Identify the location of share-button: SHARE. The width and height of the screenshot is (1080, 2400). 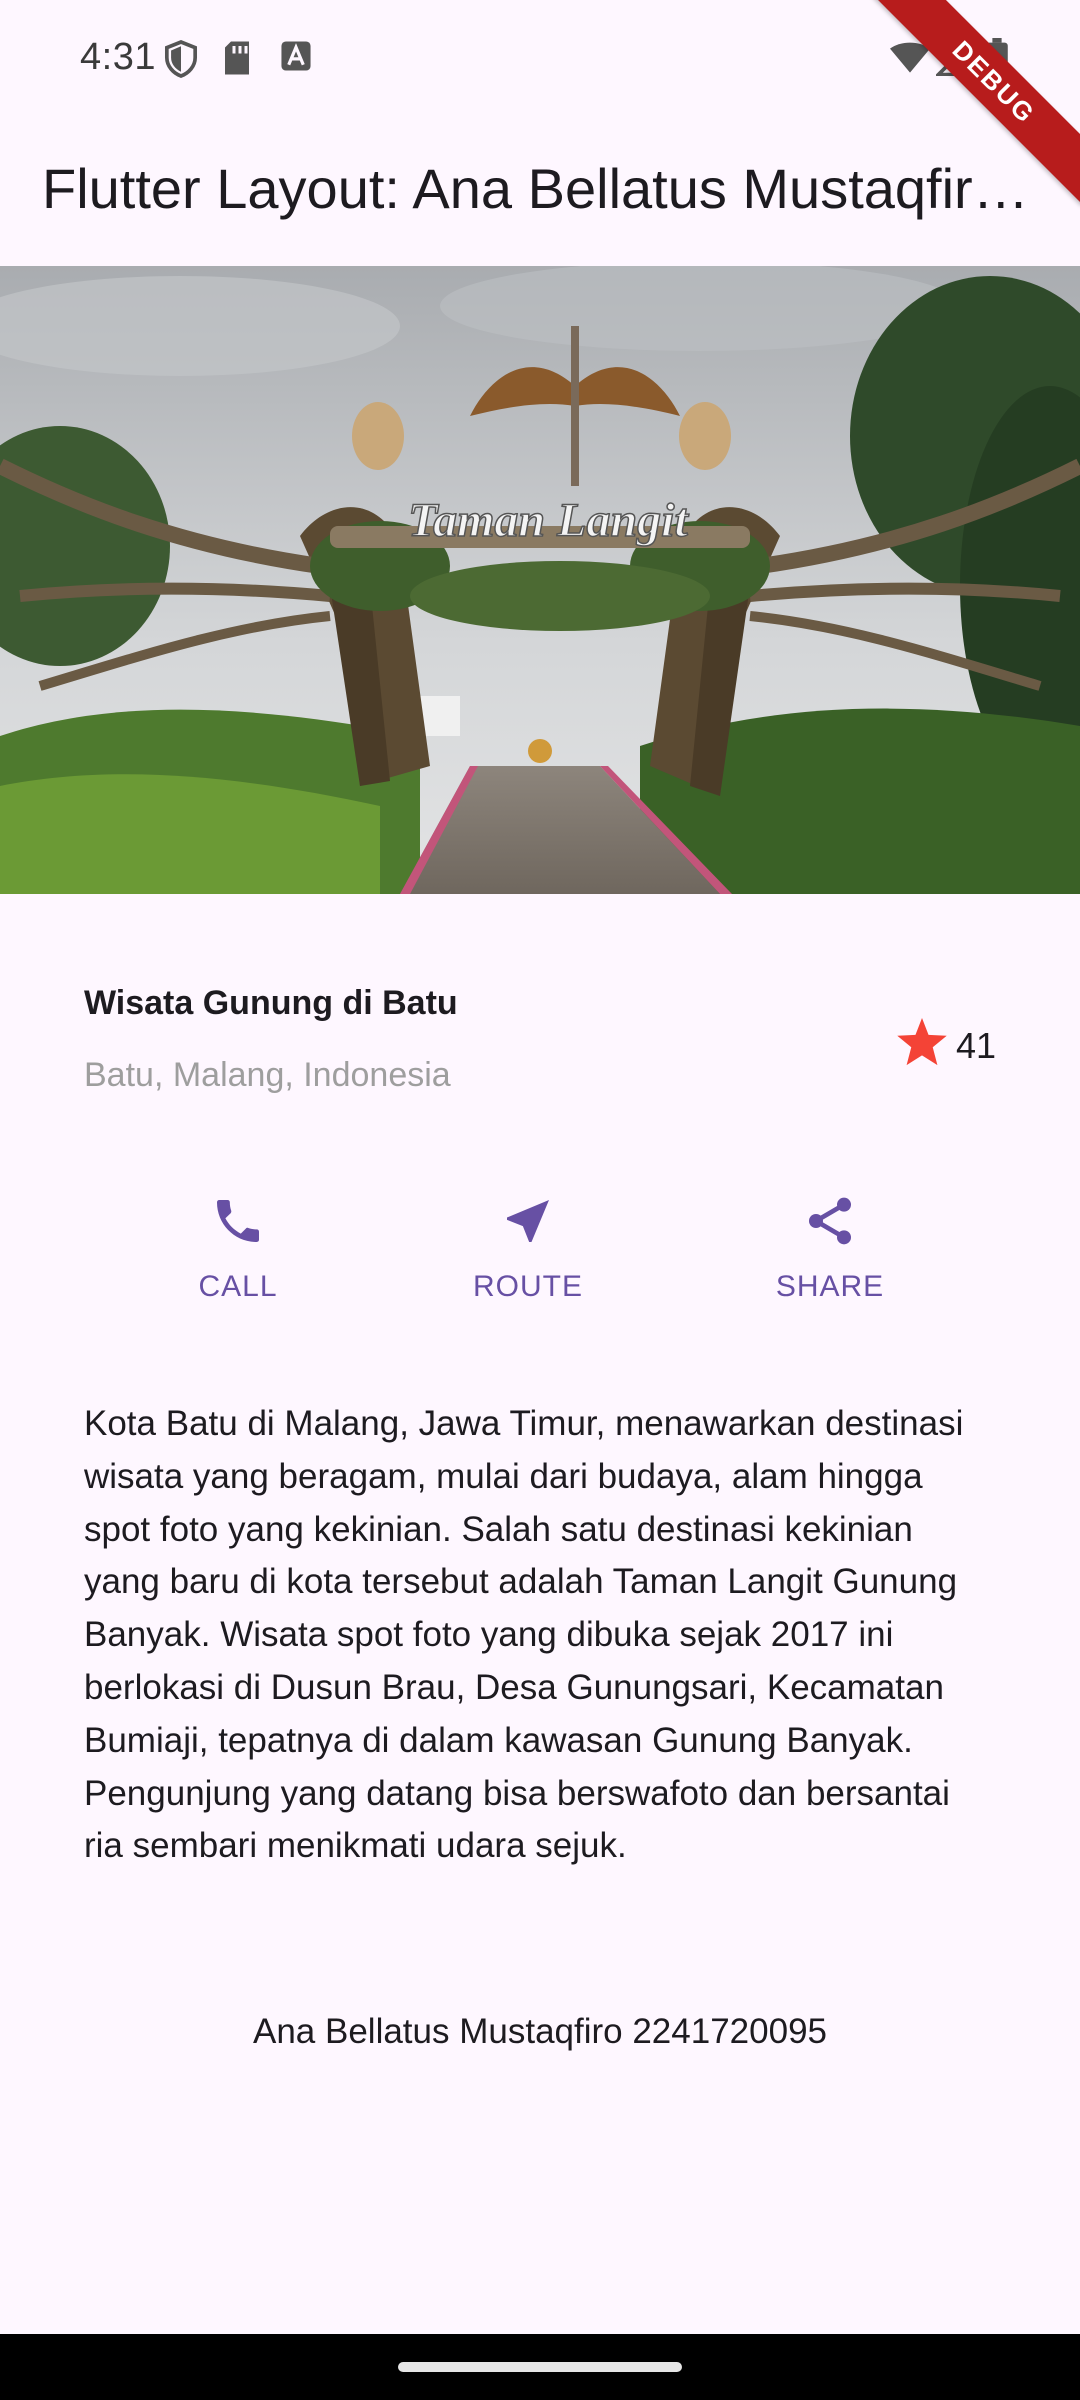
(830, 1245).